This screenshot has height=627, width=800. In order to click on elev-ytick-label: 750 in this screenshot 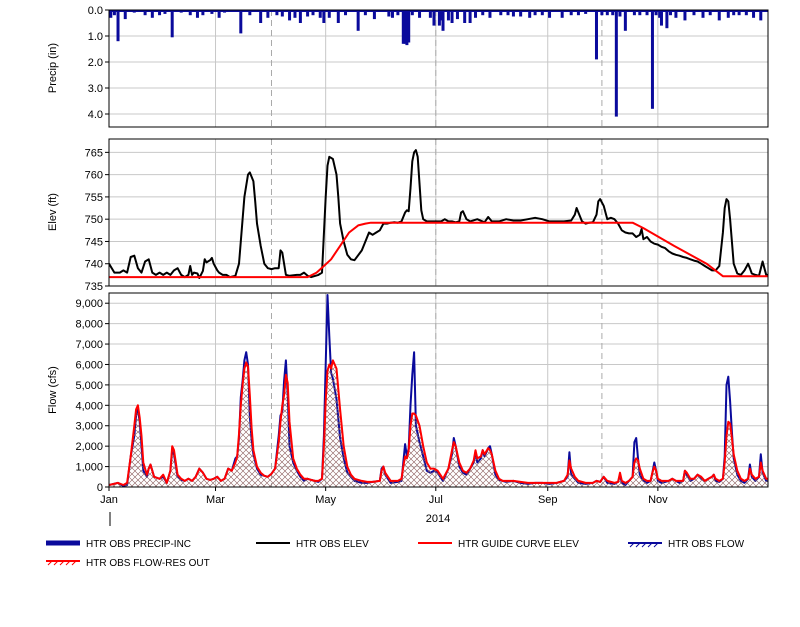, I will do `click(94, 220)`.